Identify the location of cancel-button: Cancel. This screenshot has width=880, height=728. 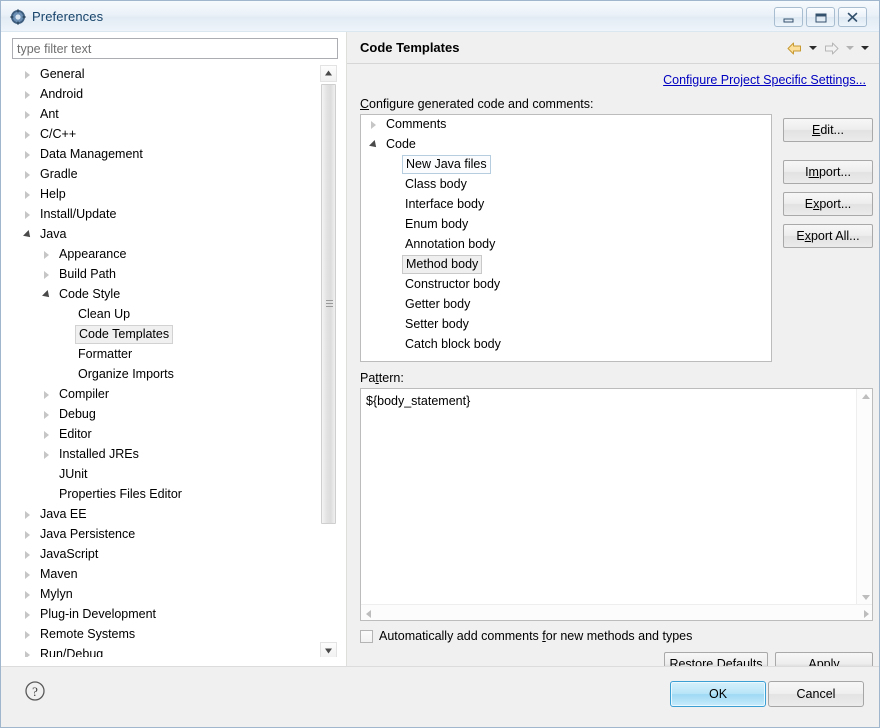
(816, 694).